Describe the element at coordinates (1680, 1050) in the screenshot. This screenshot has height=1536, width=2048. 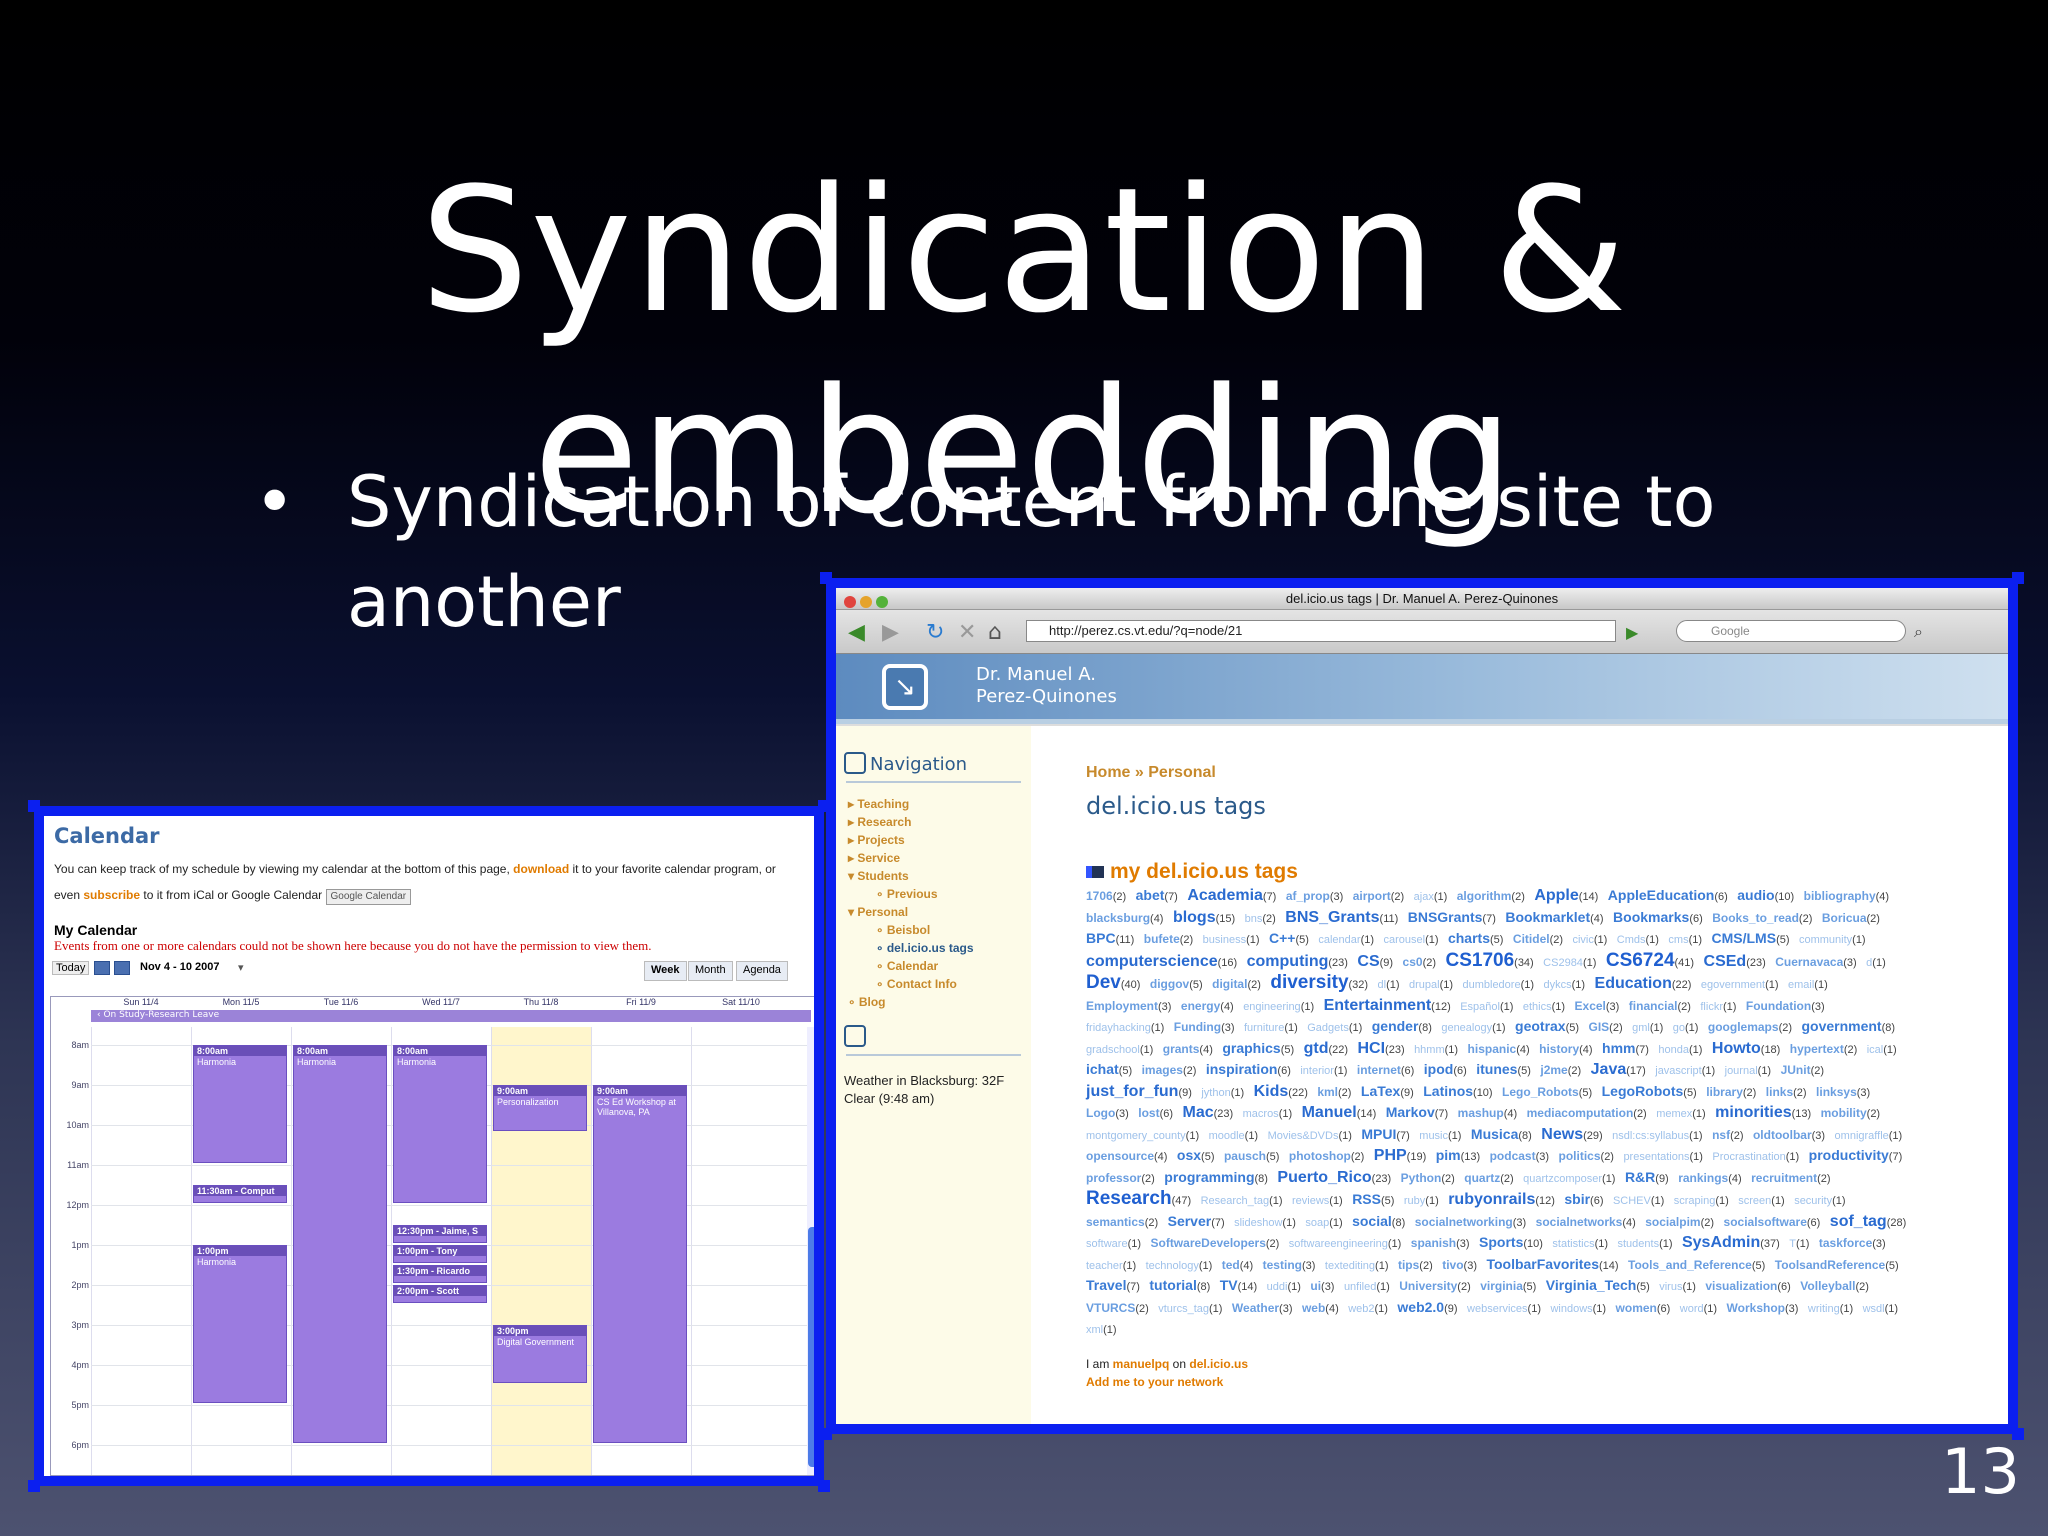
I see `tag-link: honda(1)` at that location.